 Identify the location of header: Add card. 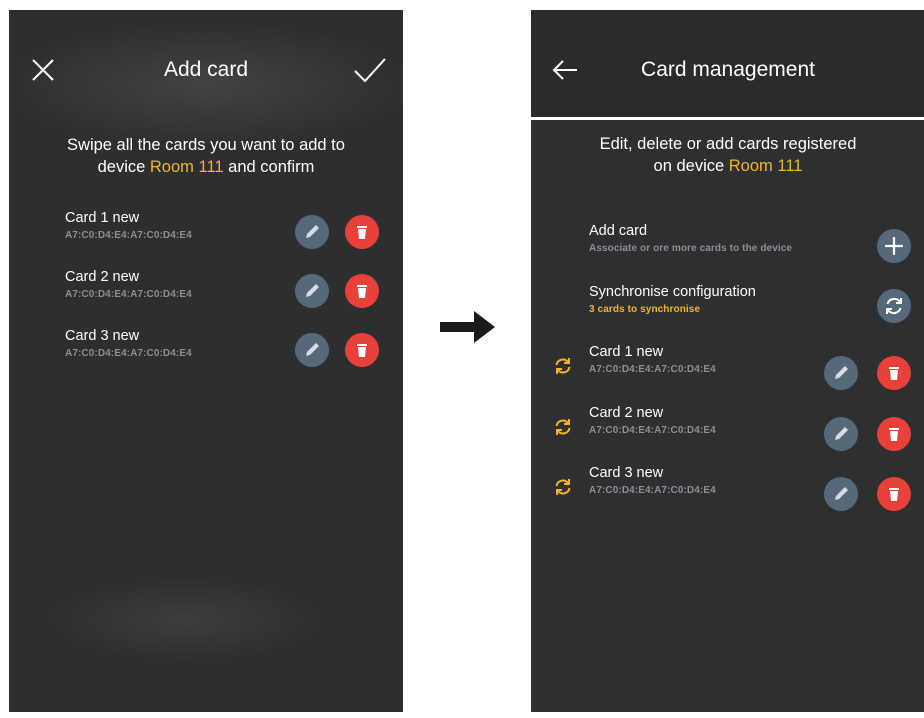
(206, 65).